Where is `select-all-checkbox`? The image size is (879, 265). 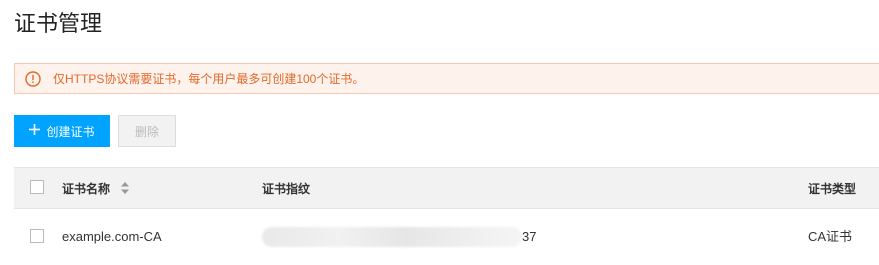 select-all-checkbox is located at coordinates (37, 187).